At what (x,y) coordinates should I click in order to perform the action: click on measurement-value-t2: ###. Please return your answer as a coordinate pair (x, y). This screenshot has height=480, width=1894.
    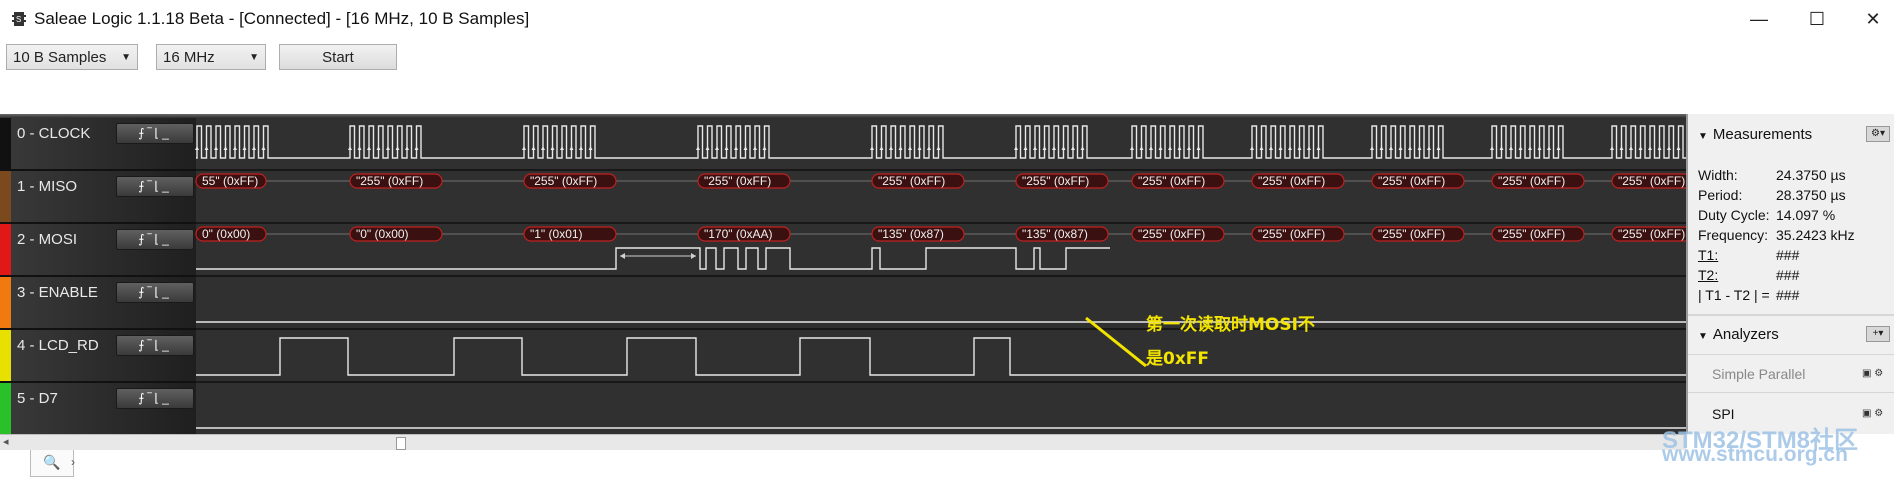
    Looking at the image, I should click on (1788, 275).